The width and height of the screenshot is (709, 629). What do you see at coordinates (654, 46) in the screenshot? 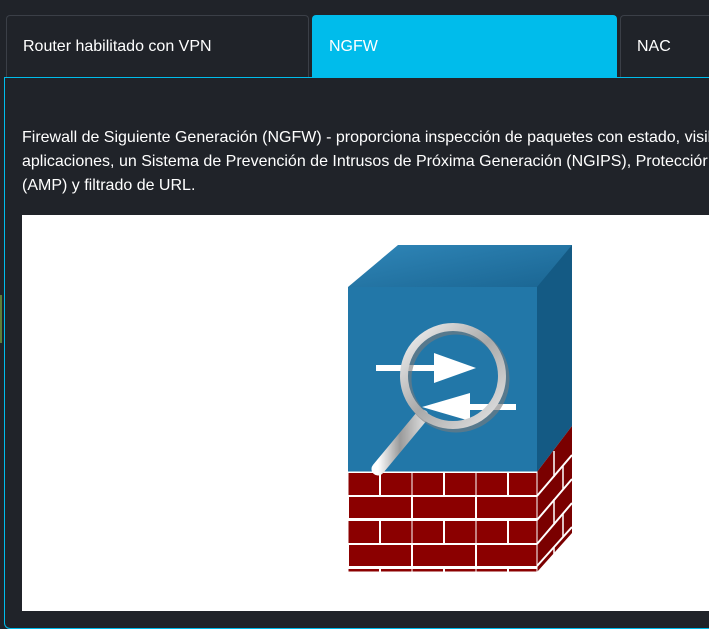
I see `tab-label: NAC` at bounding box center [654, 46].